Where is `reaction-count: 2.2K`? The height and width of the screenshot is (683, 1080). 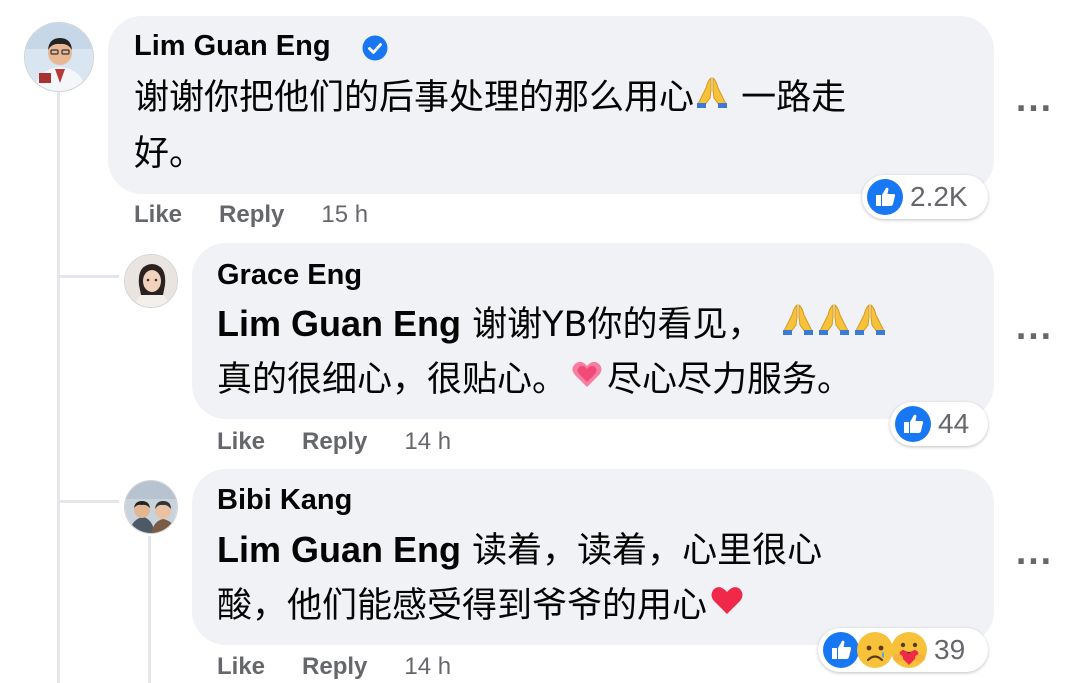
reaction-count: 2.2K is located at coordinates (939, 196).